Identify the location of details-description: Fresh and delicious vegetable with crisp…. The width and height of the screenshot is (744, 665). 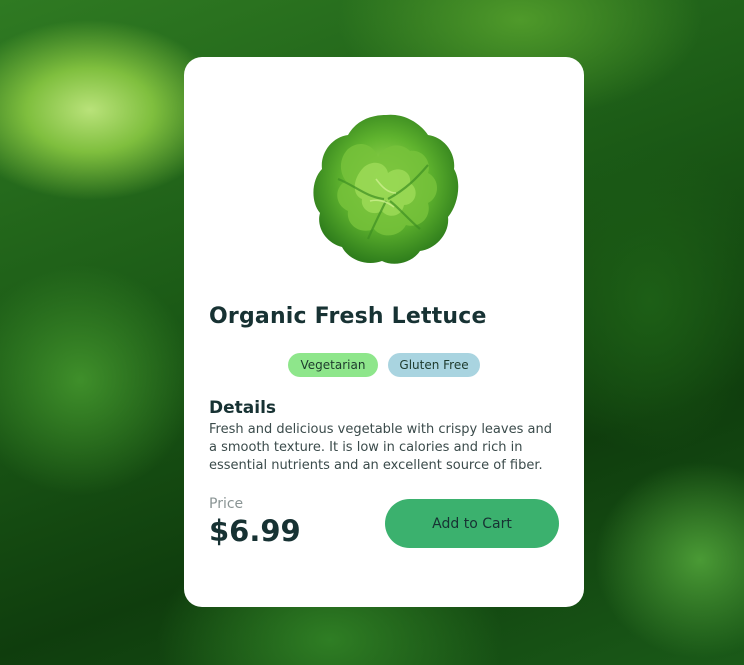
(380, 447).